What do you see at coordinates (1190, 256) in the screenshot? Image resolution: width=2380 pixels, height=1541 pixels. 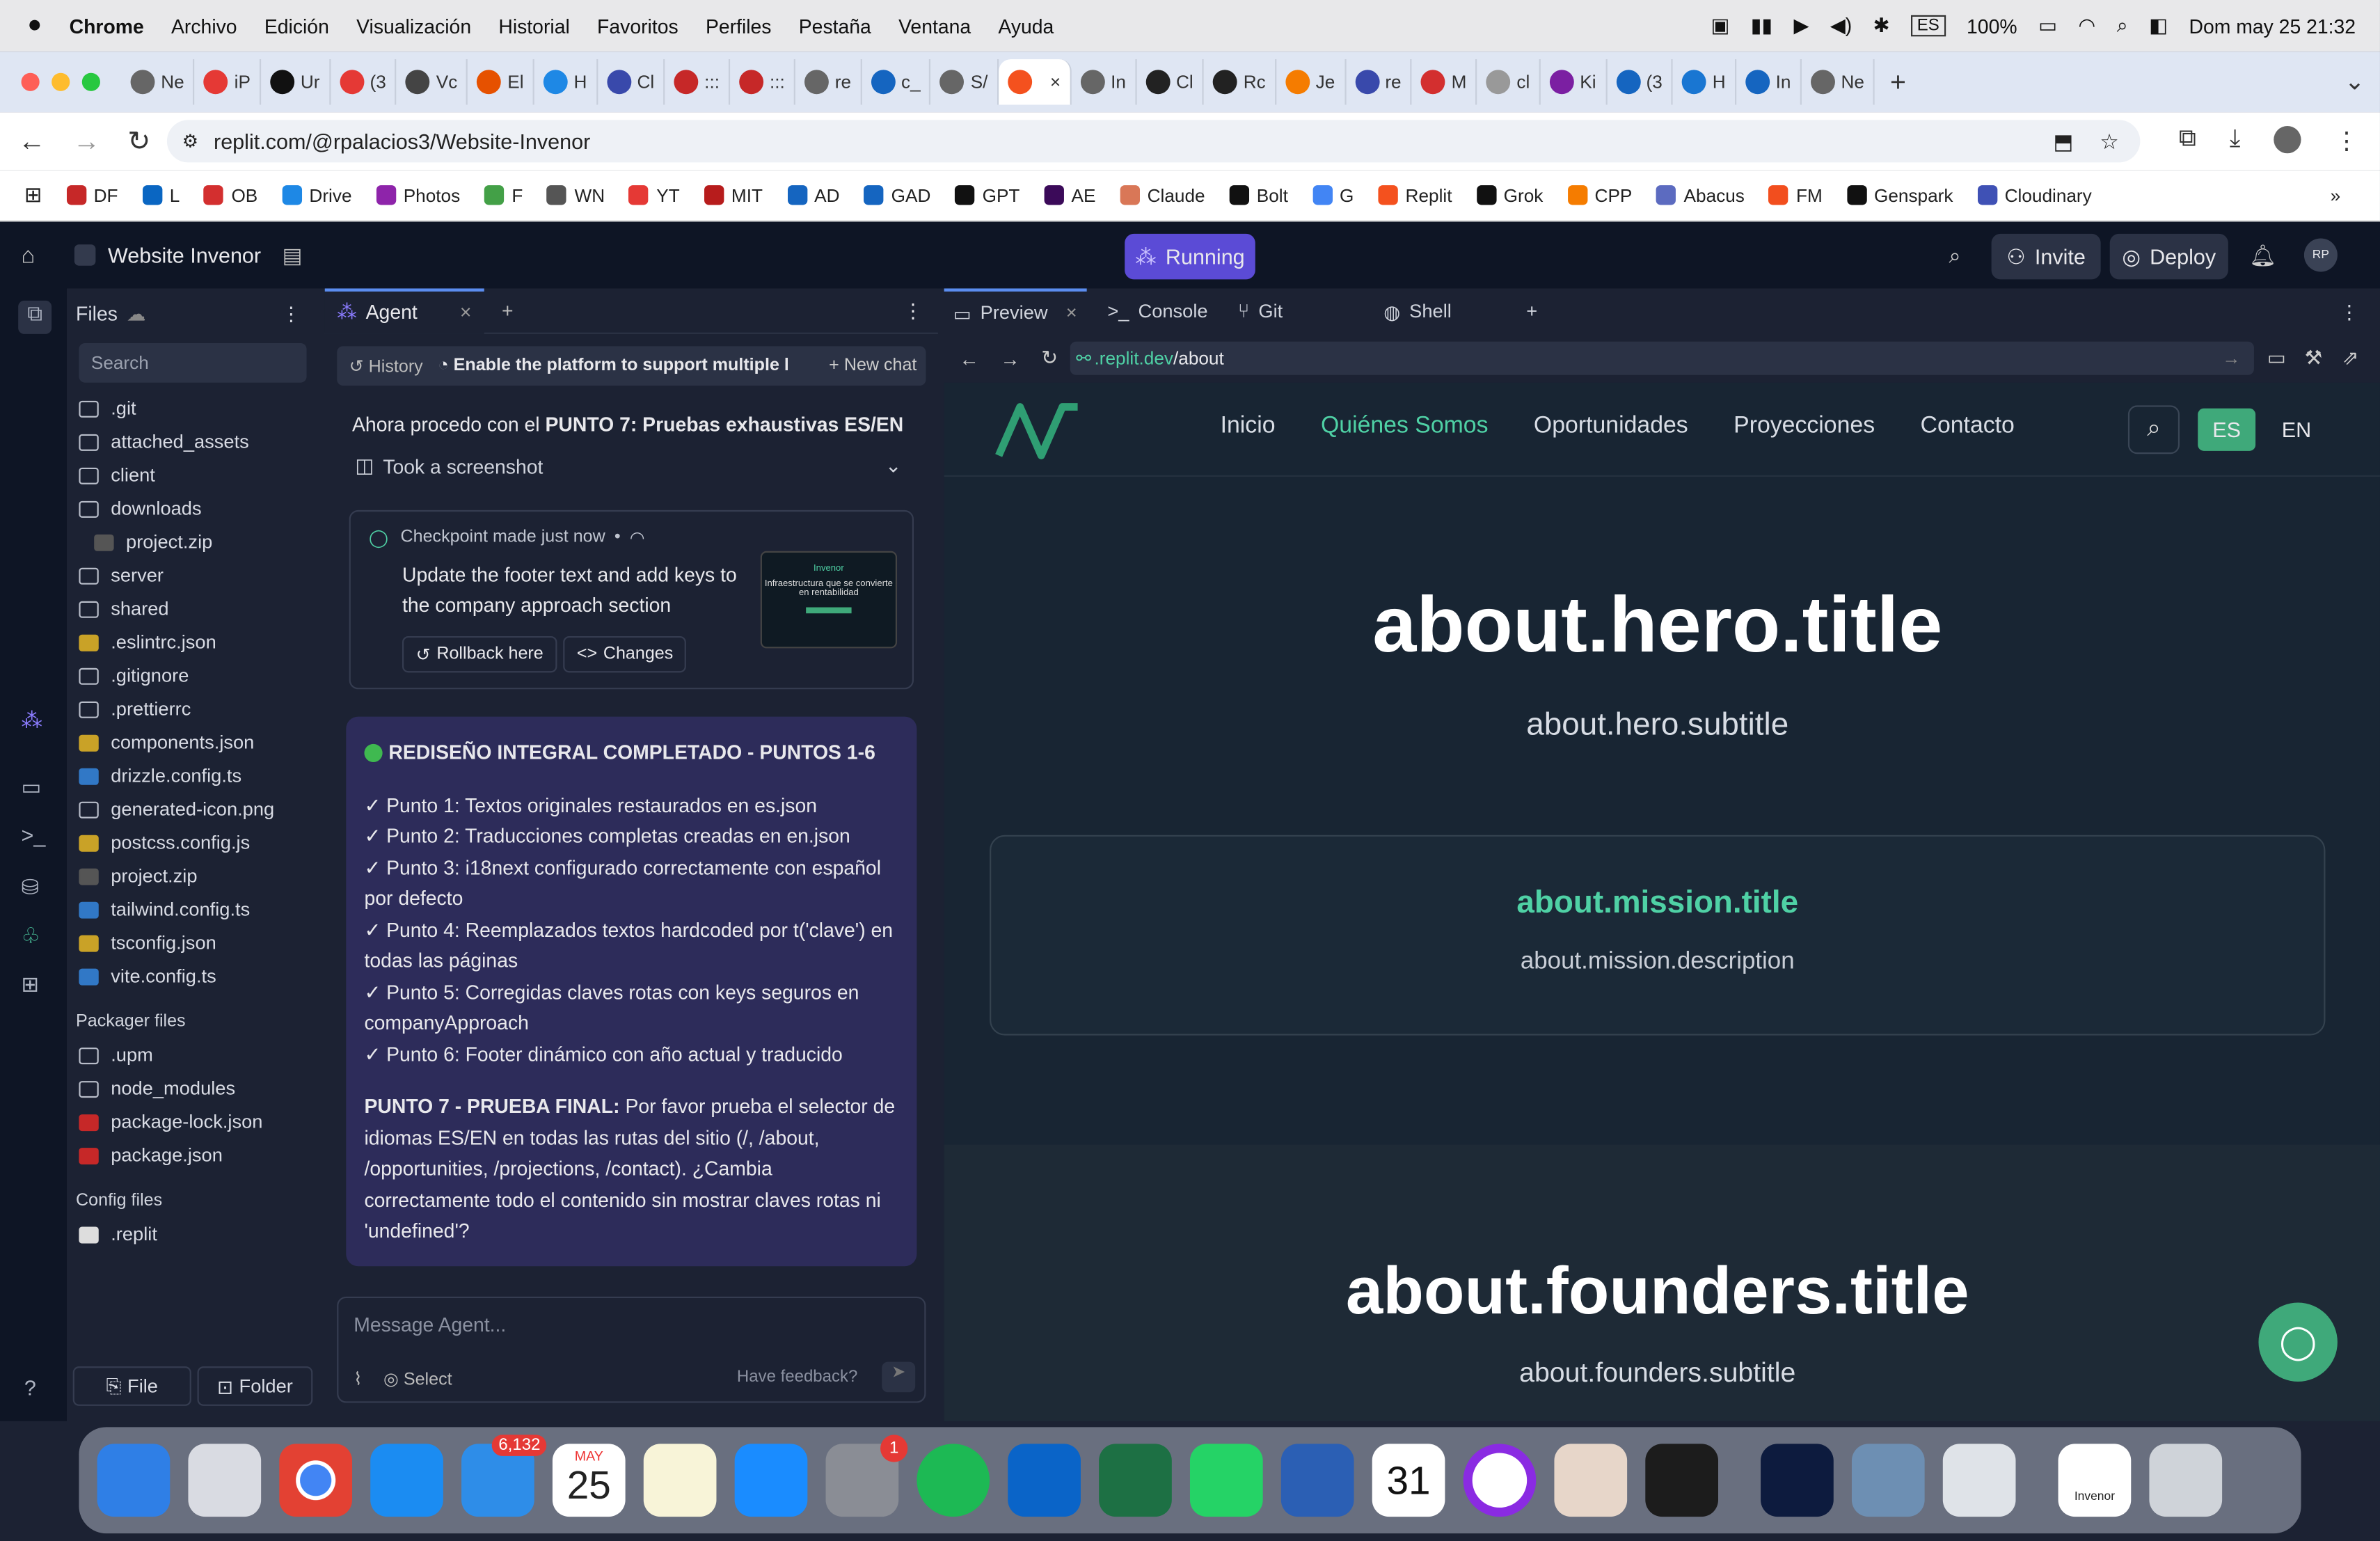 I see `run-status-button: ⁂ Running` at bounding box center [1190, 256].